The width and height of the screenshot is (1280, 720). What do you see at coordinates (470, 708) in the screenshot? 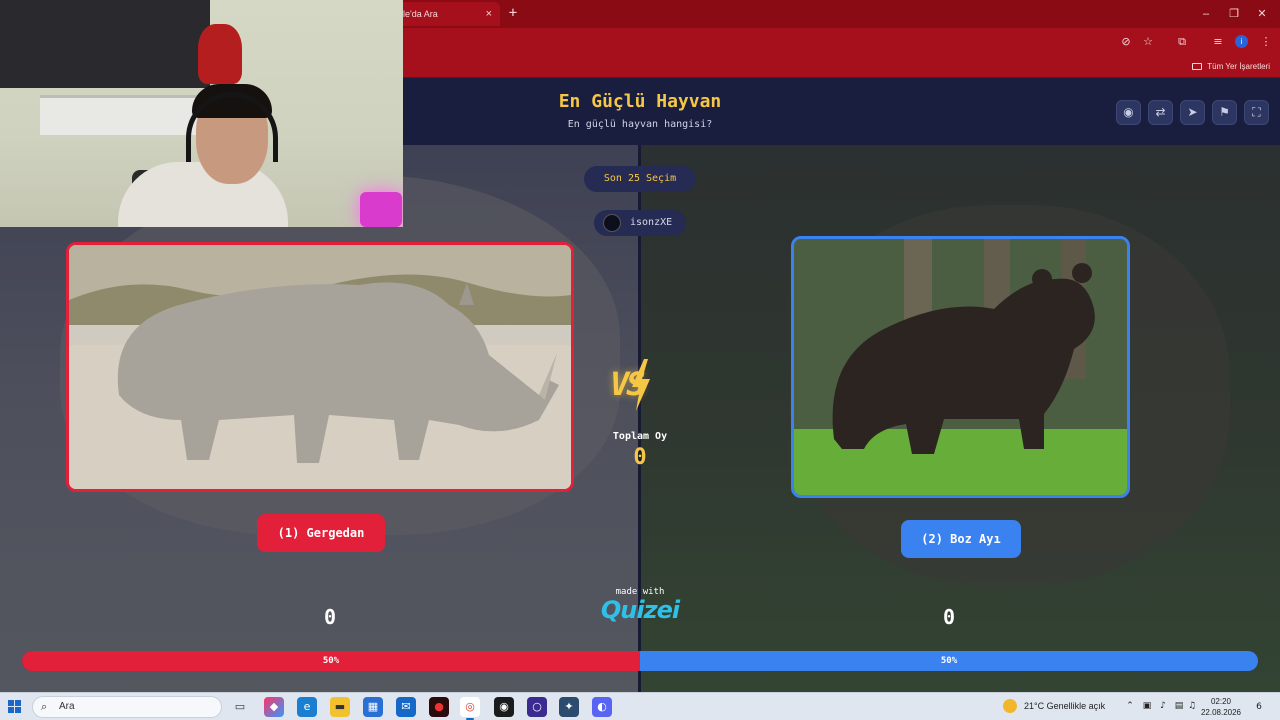
I see `chrome-icon: ◎` at bounding box center [470, 708].